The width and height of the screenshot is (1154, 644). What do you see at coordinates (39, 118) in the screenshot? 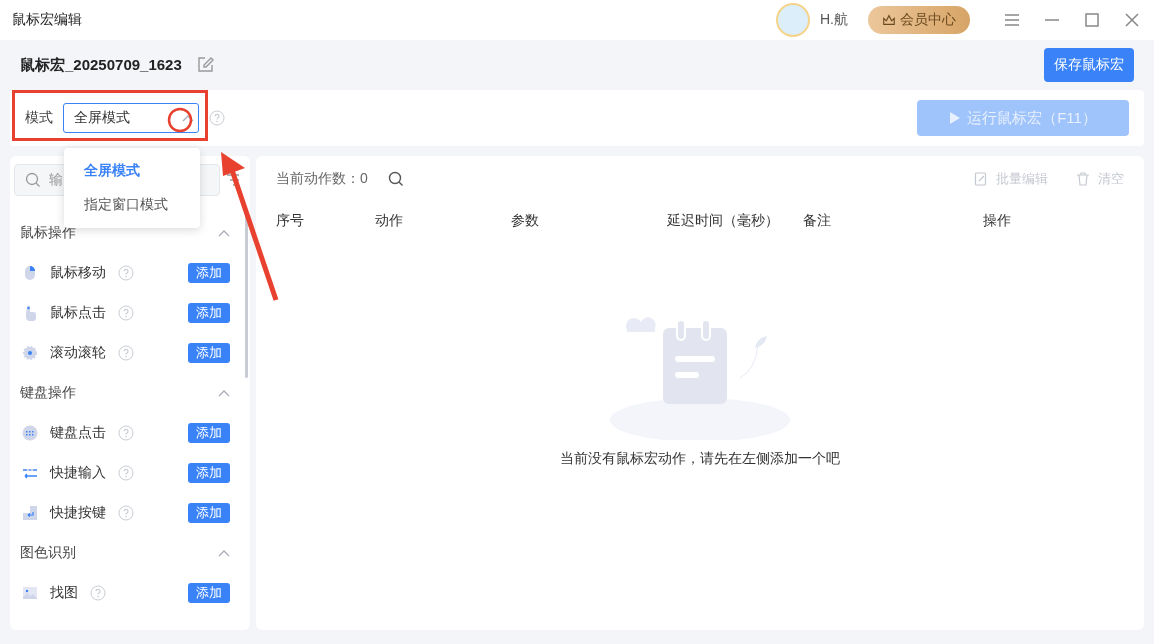
I see `mode-label: 模式` at bounding box center [39, 118].